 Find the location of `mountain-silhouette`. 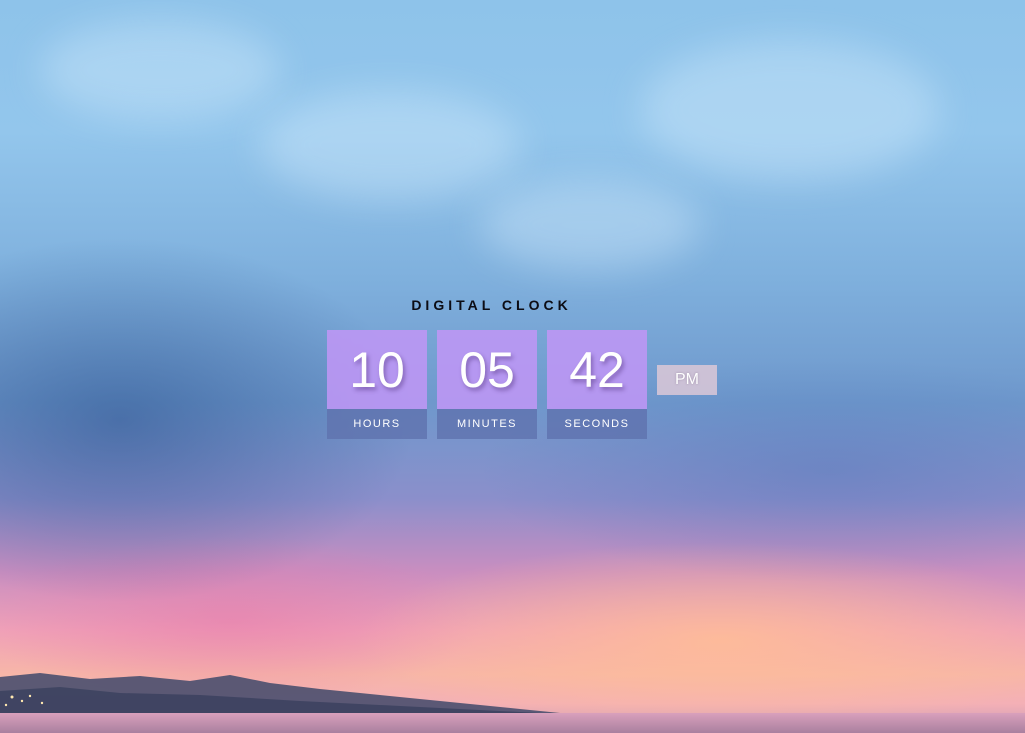

mountain-silhouette is located at coordinates (512, 696).